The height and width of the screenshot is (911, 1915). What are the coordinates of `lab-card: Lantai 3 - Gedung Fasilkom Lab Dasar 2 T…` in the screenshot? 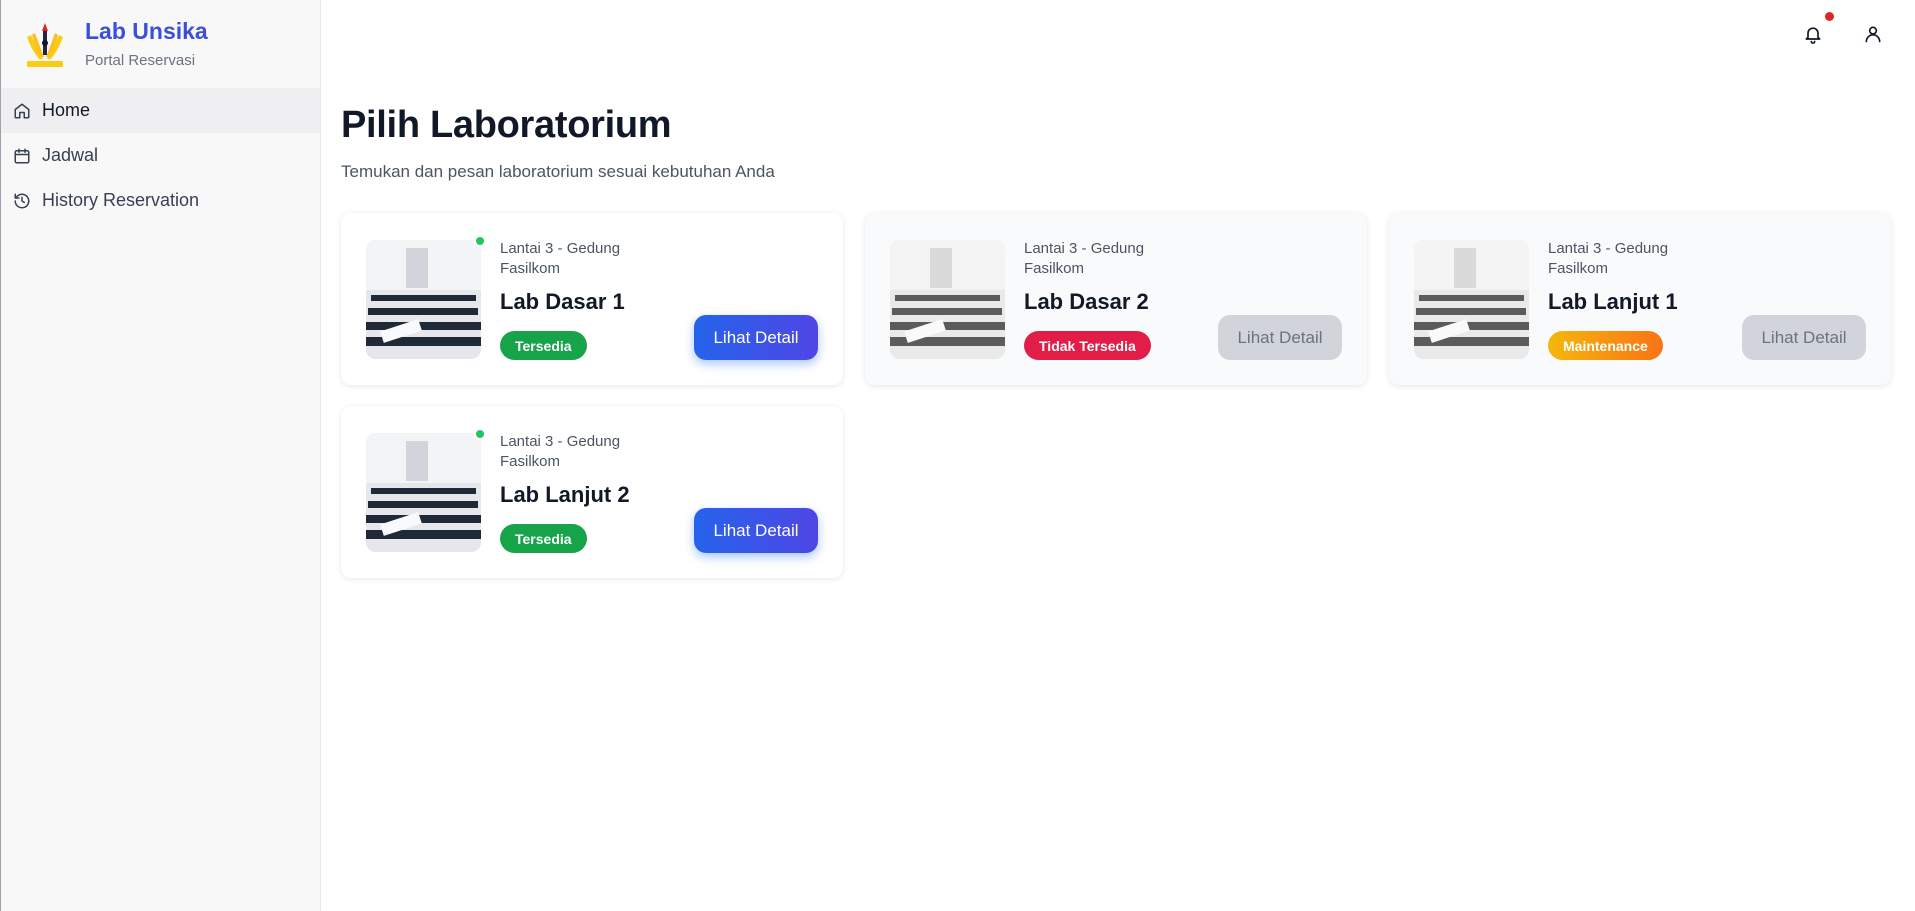 It's located at (1116, 299).